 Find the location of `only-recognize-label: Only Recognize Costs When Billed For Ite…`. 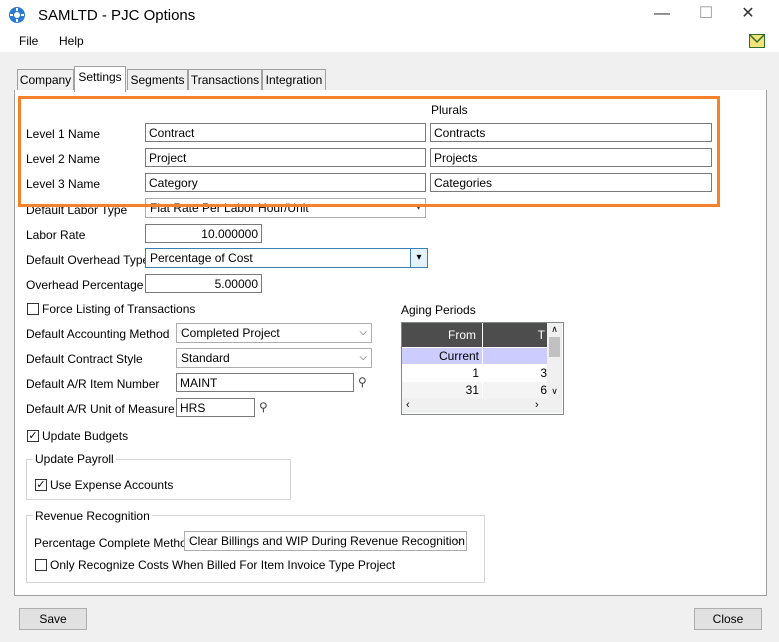

only-recognize-label: Only Recognize Costs When Billed For Ite… is located at coordinates (223, 565).